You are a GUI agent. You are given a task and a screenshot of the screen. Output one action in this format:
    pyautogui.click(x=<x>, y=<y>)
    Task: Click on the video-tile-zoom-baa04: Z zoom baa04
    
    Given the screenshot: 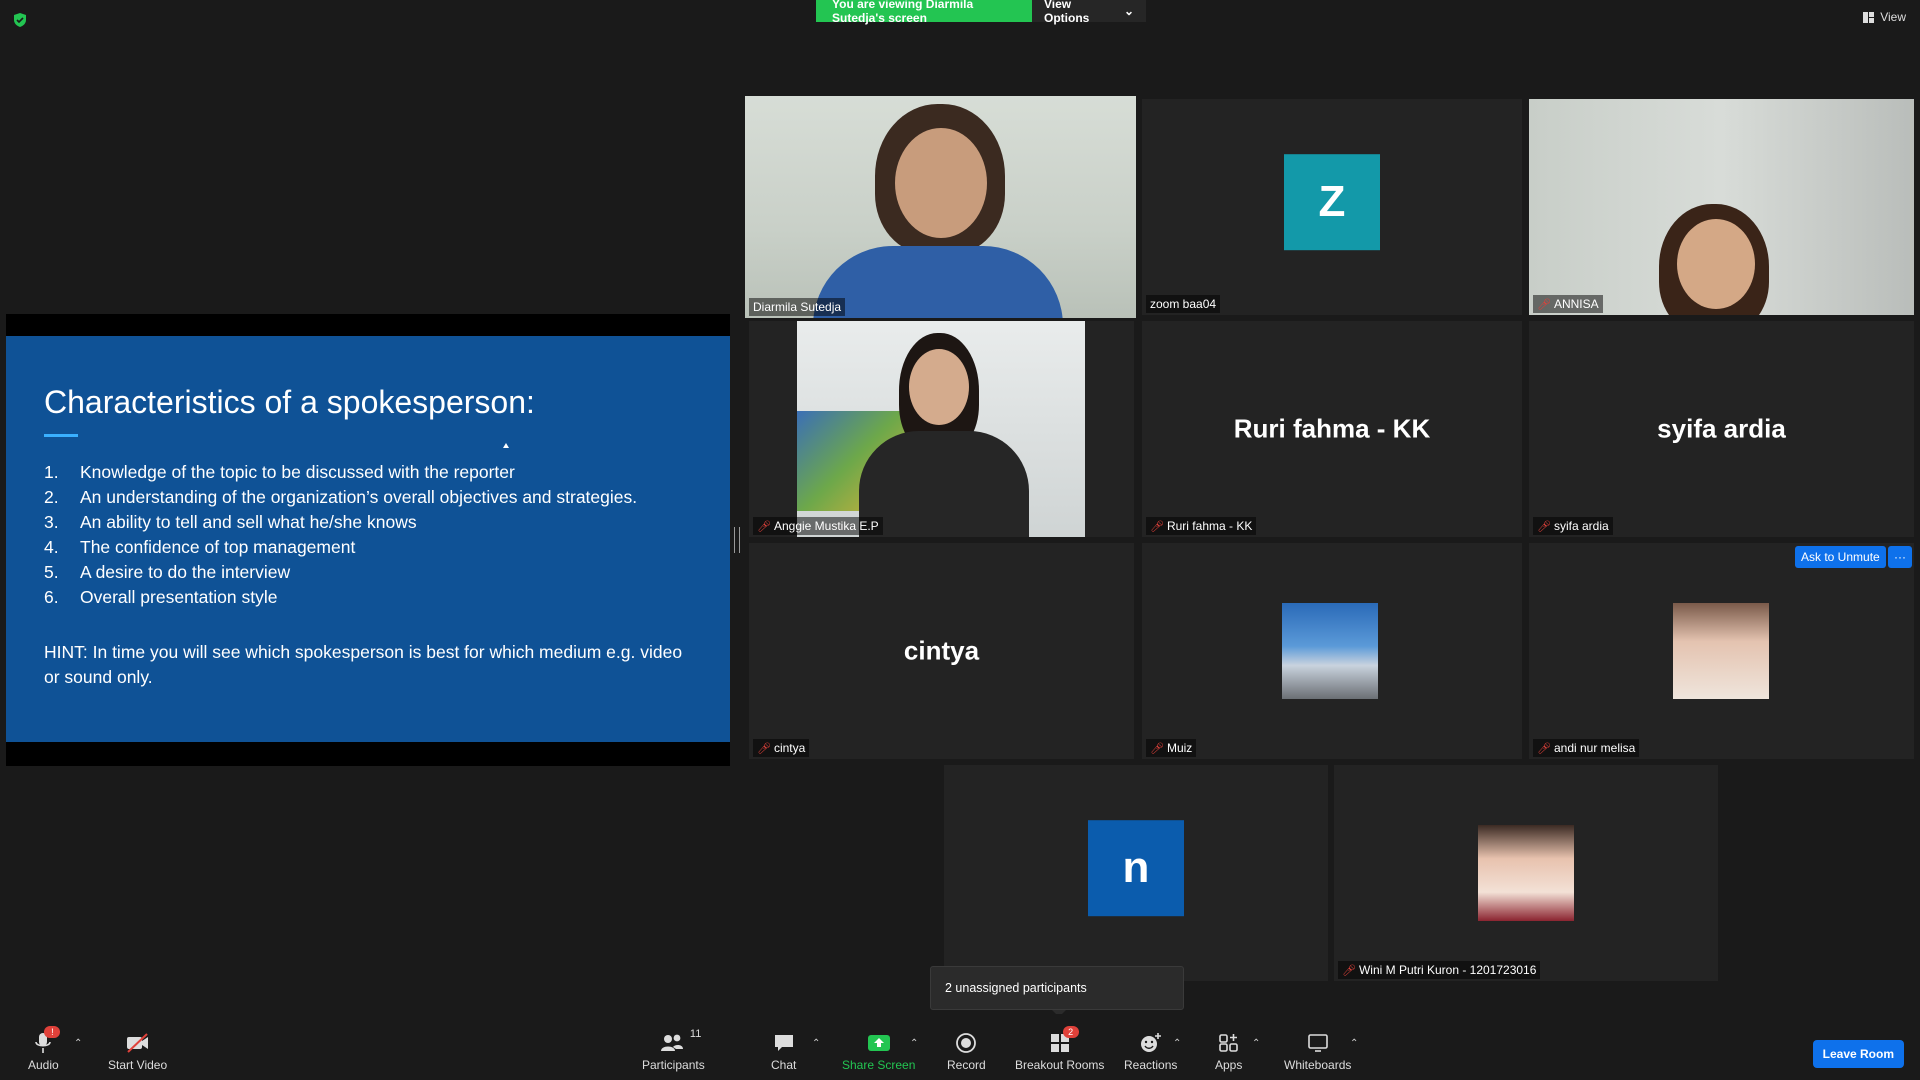 What is the action you would take?
    pyautogui.click(x=1332, y=207)
    